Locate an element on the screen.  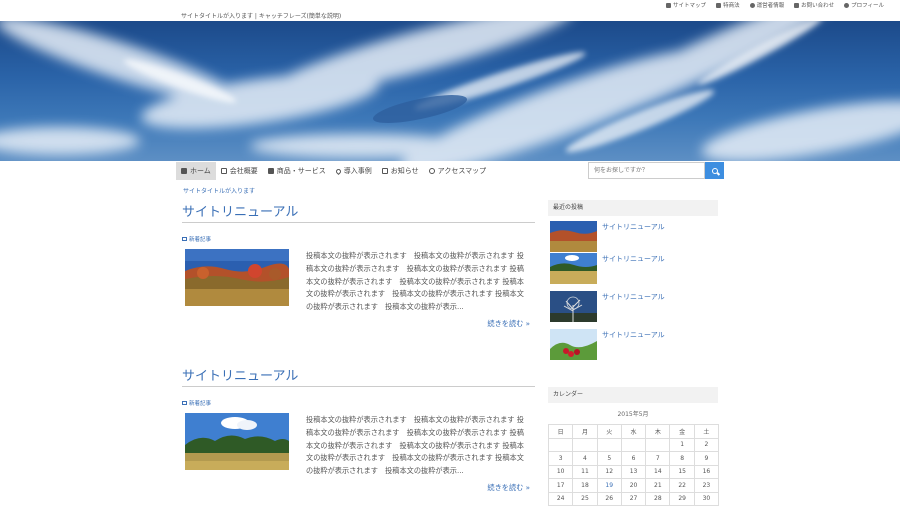
breadcrumb: サイトタイトルが入ります is located at coordinates (219, 190).